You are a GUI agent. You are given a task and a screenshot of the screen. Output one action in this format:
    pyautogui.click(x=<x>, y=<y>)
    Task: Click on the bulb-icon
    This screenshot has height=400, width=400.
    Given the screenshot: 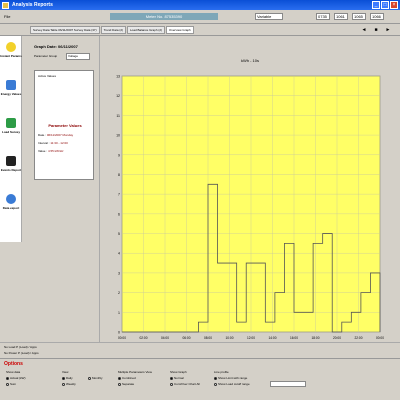 What is the action you would take?
    pyautogui.click(x=11, y=47)
    